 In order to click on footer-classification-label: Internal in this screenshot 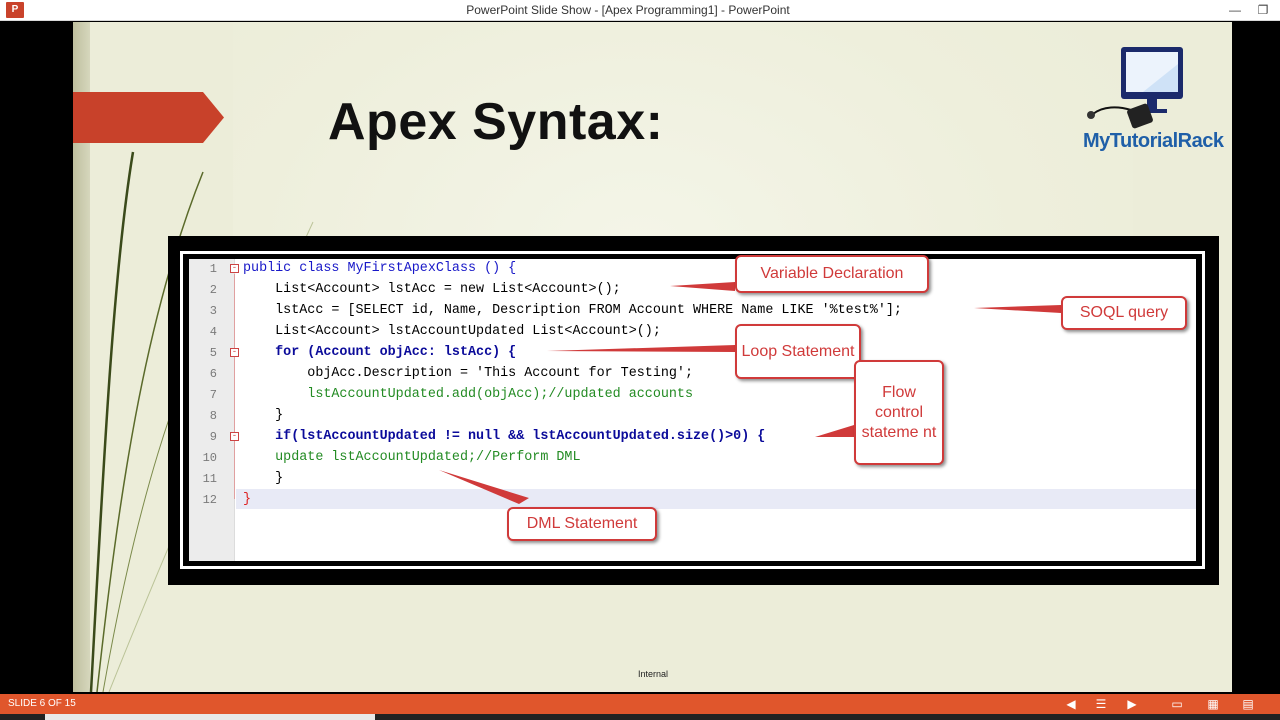, I will do `click(653, 674)`.